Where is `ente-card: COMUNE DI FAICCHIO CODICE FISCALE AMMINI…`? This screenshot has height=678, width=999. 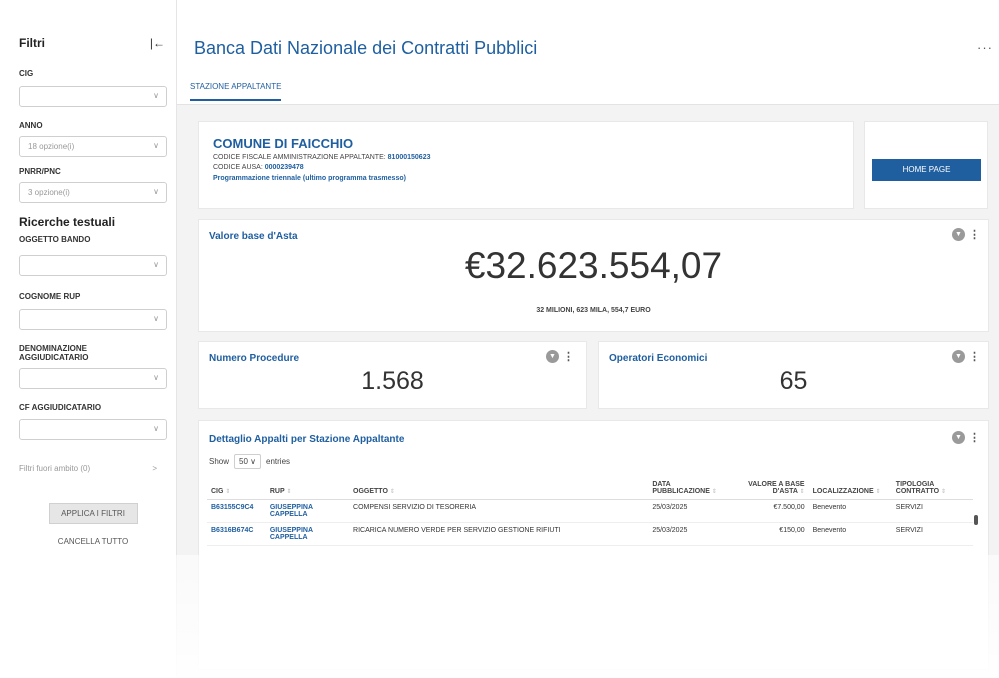
ente-card: COMUNE DI FAICCHIO CODICE FISCALE AMMINI… is located at coordinates (526, 165).